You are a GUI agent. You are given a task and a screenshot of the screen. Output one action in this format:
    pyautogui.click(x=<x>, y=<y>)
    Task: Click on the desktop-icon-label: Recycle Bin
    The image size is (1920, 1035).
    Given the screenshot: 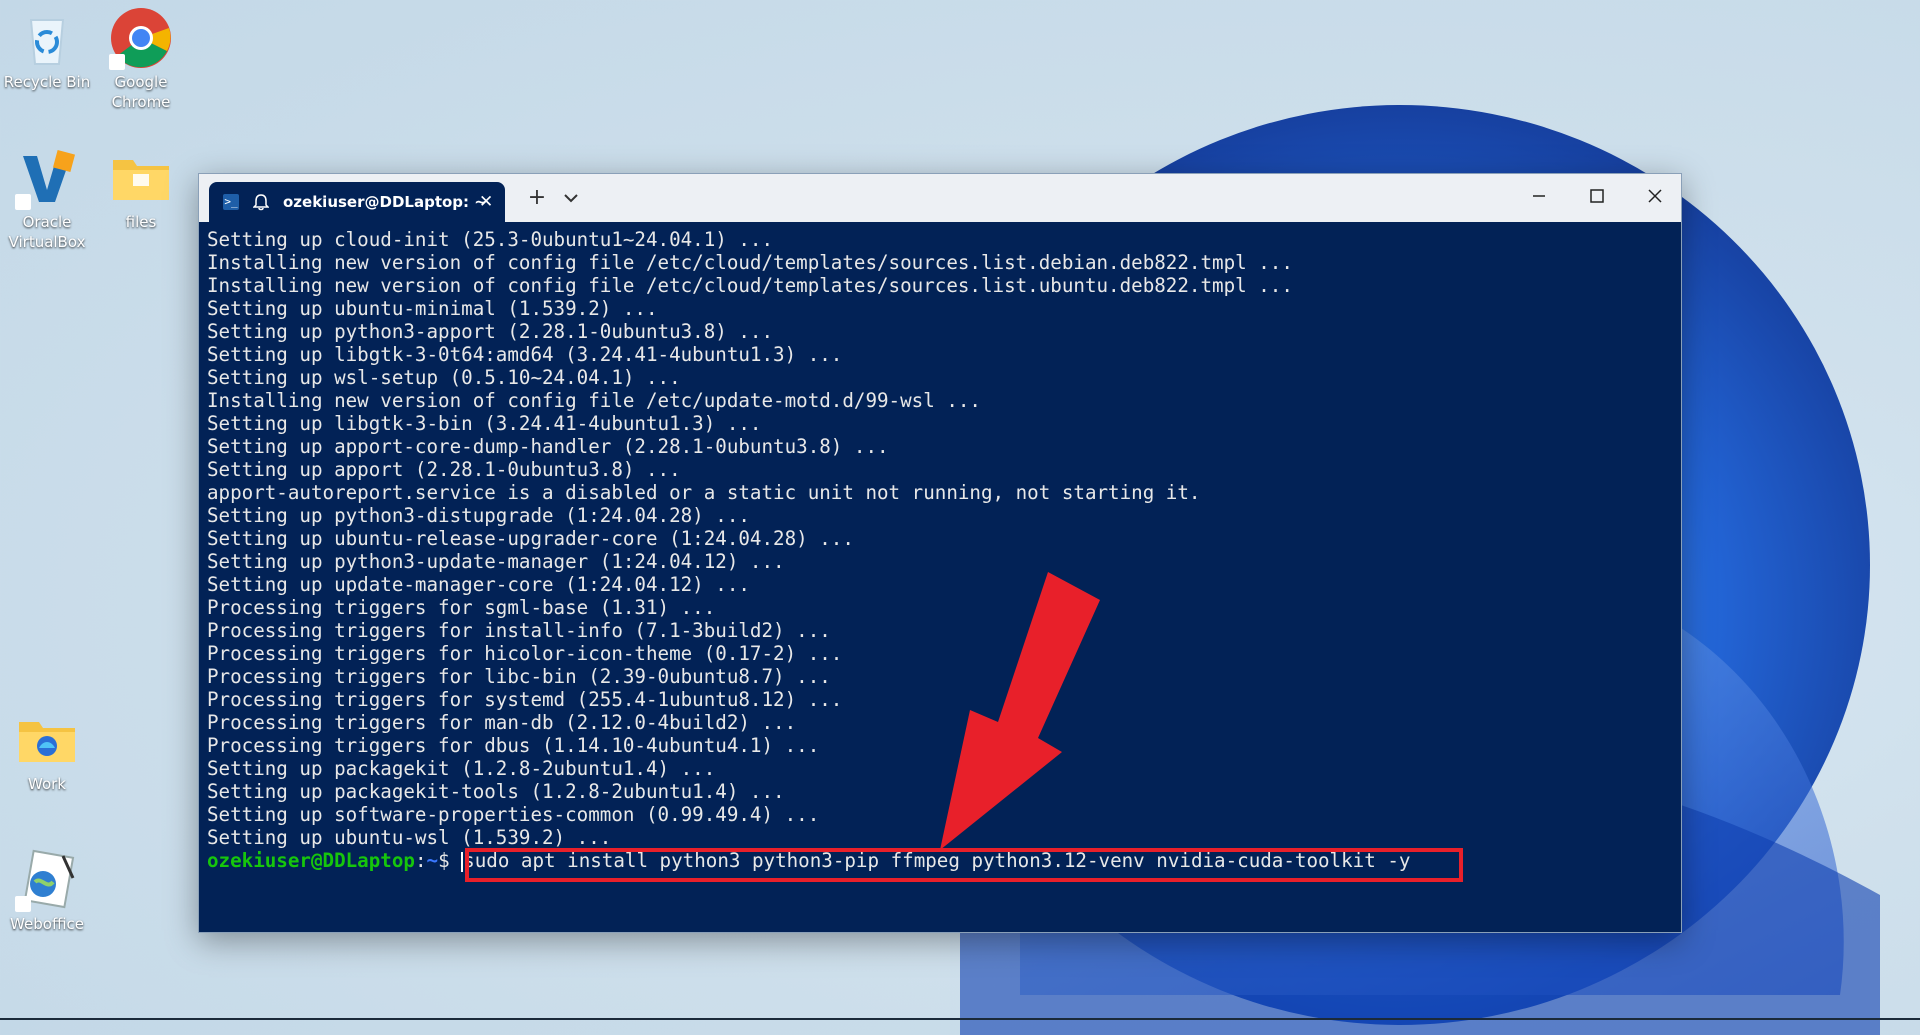 What is the action you would take?
    pyautogui.click(x=47, y=82)
    